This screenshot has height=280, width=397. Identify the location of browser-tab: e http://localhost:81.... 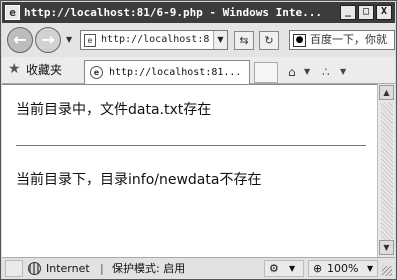
(167, 72).